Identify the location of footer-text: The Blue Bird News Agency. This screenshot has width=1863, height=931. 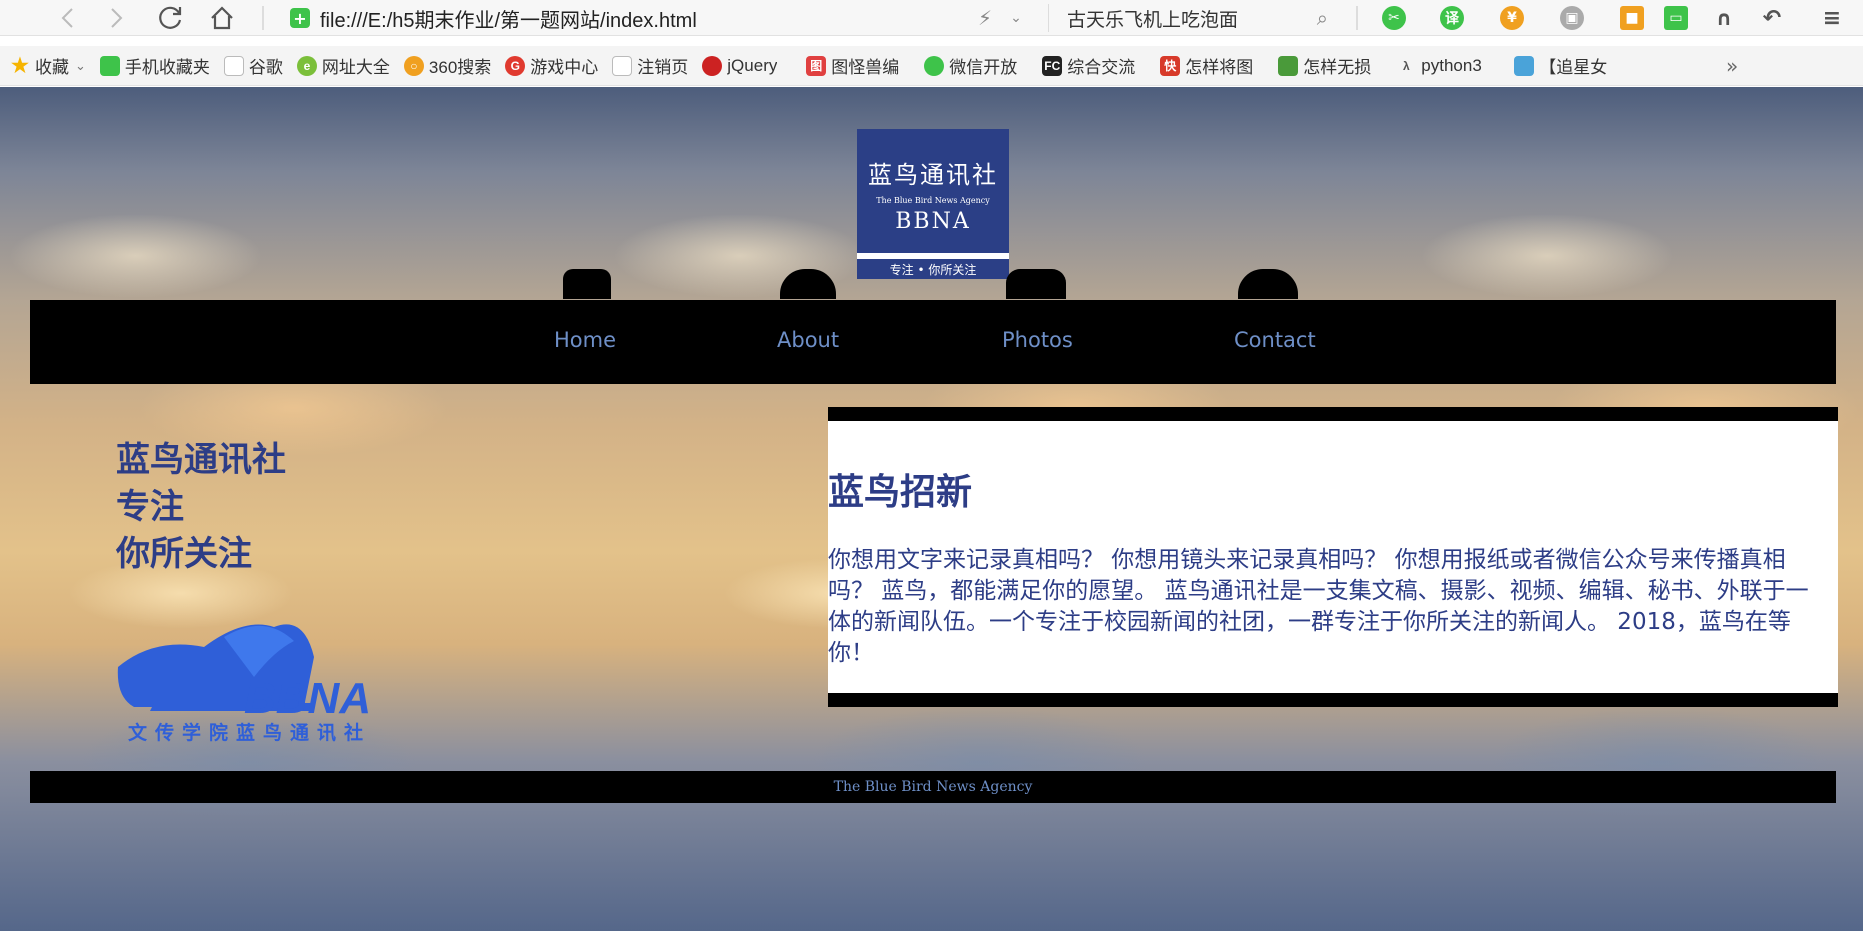
(933, 787).